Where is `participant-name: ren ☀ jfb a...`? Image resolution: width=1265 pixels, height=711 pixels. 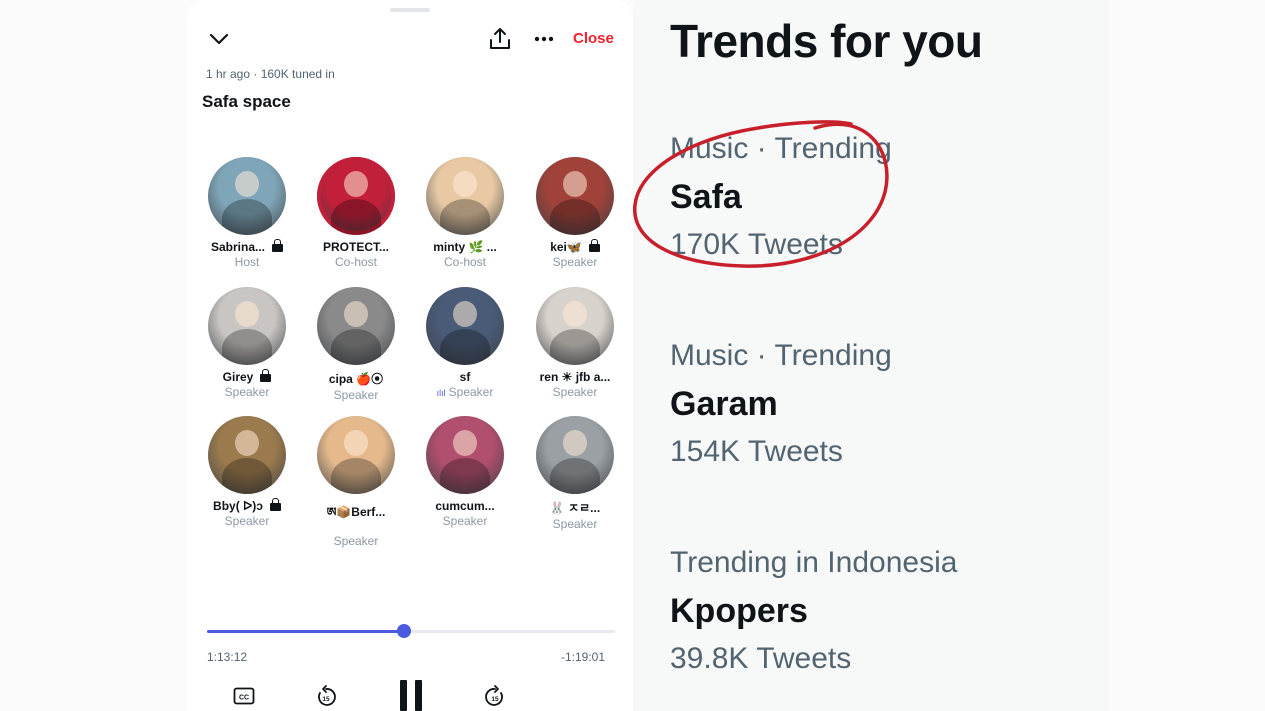
participant-name: ren ☀ jfb a... is located at coordinates (575, 377).